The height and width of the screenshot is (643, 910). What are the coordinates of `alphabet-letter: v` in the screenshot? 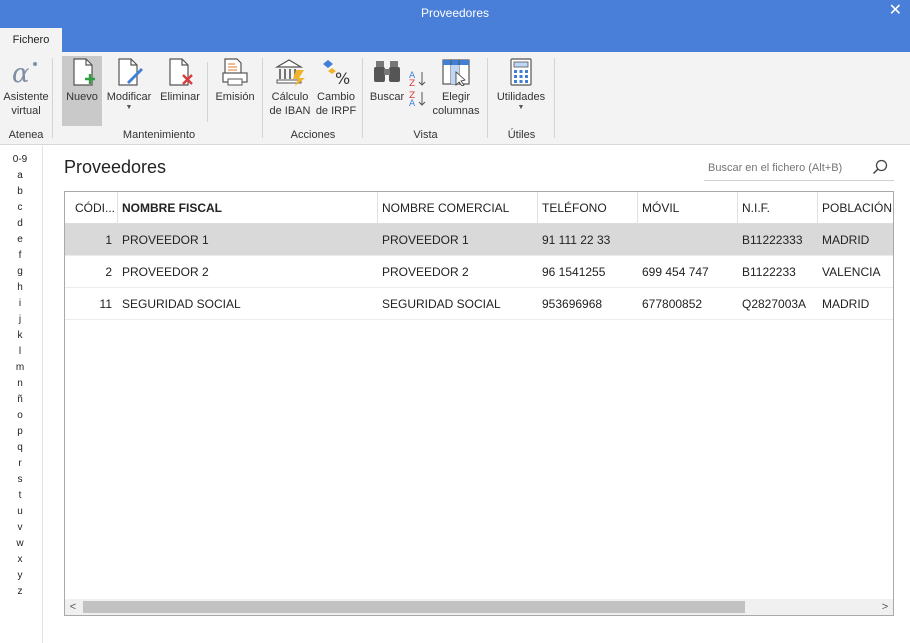 It's located at (20, 528).